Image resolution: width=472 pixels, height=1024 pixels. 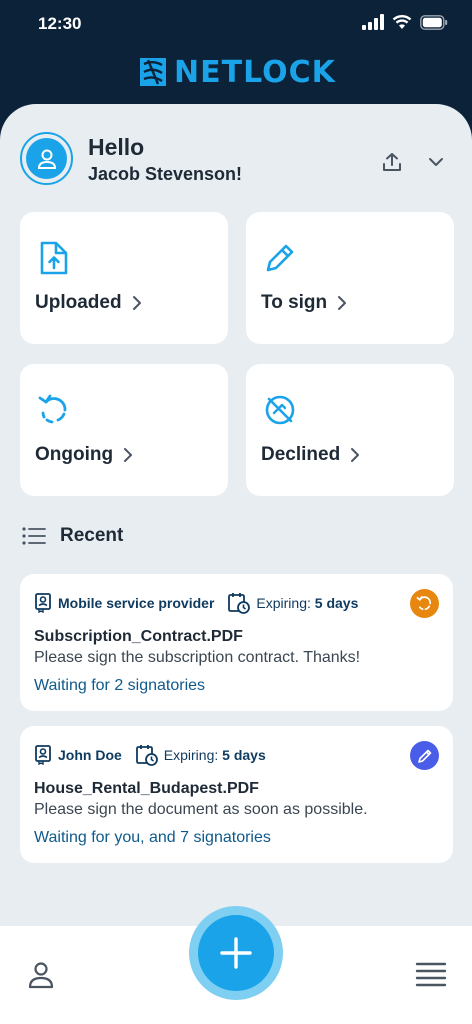 I want to click on recent-header: Recent, so click(x=72, y=536).